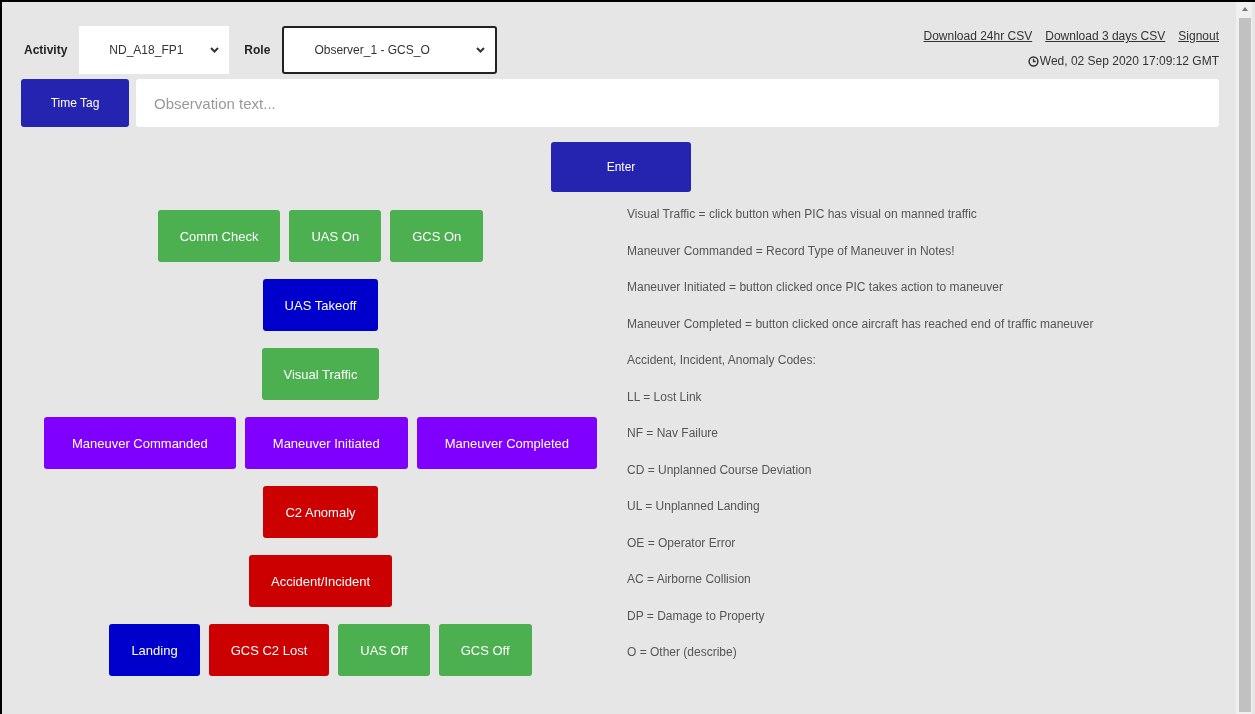 This screenshot has width=1255, height=714. I want to click on link: Download 24hr CSV, so click(978, 36).